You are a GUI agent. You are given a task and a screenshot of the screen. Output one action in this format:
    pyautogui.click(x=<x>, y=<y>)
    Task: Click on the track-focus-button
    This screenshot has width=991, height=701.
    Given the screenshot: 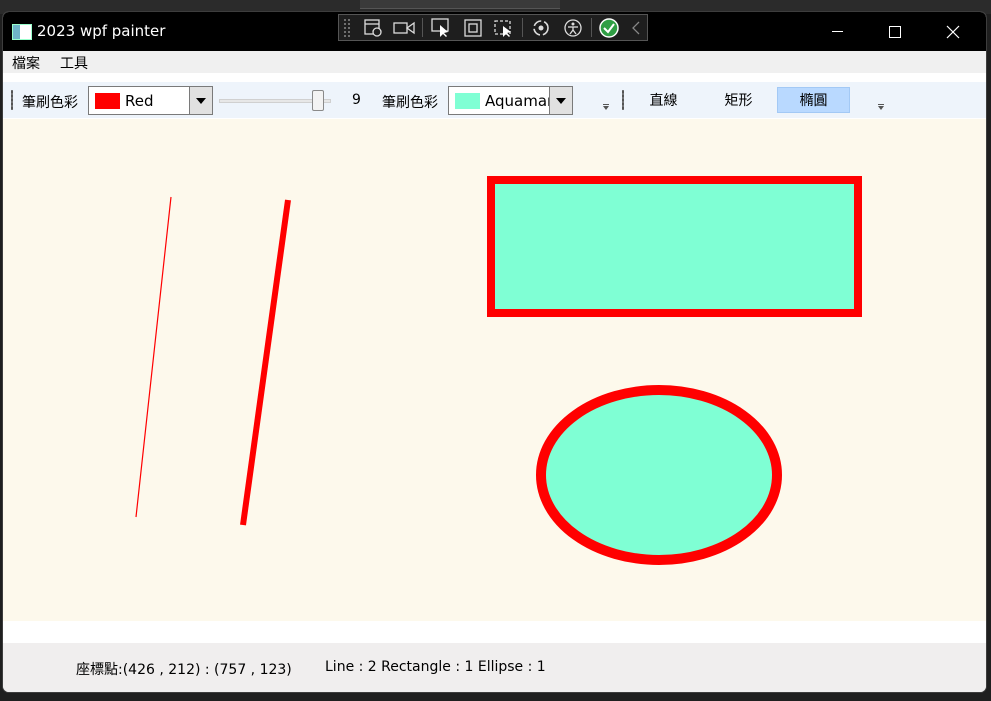 What is the action you would take?
    pyautogui.click(x=505, y=27)
    